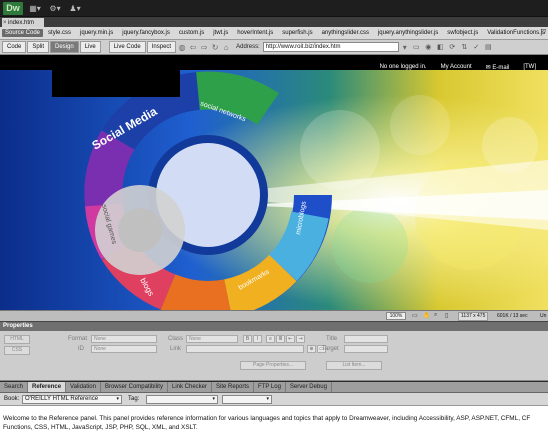 Image resolution: width=548 pixels, height=443 pixels. What do you see at coordinates (233, 387) in the screenshot?
I see `tab-site-reports: Site Reports` at bounding box center [233, 387].